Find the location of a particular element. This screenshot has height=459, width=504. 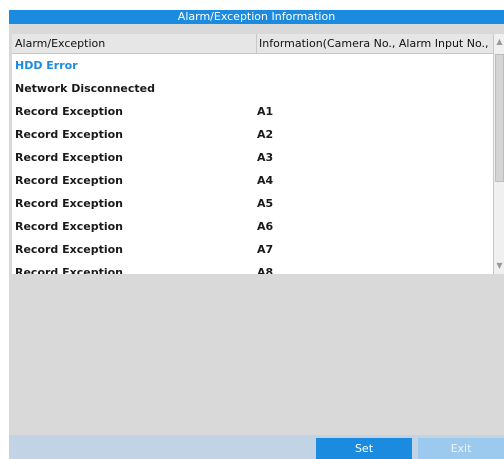

column-header-alarm-exception: Alarm/Exception is located at coordinates (133, 43).